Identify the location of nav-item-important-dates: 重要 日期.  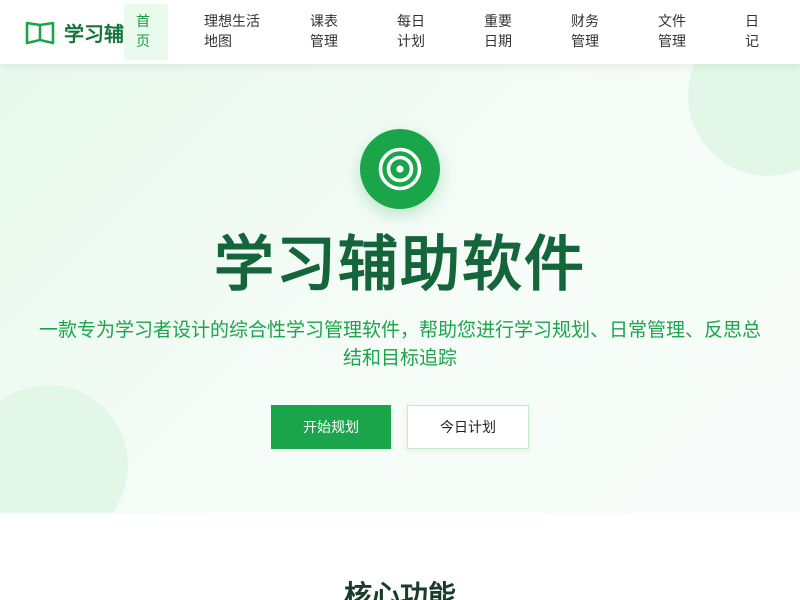
(500, 32).